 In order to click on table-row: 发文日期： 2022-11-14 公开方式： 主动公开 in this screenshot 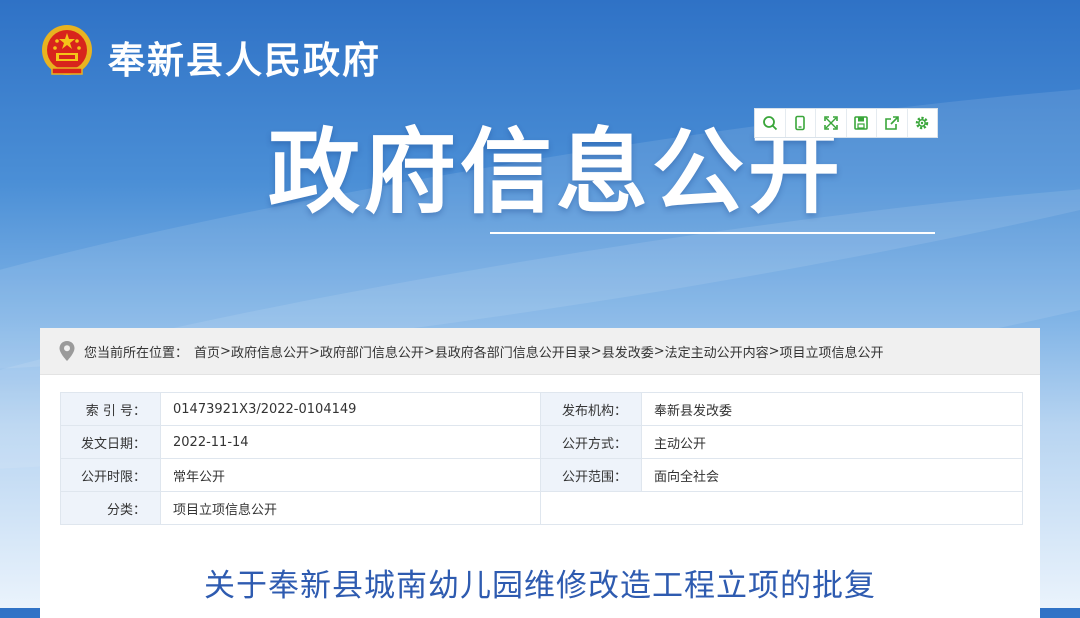, I will do `click(541, 442)`.